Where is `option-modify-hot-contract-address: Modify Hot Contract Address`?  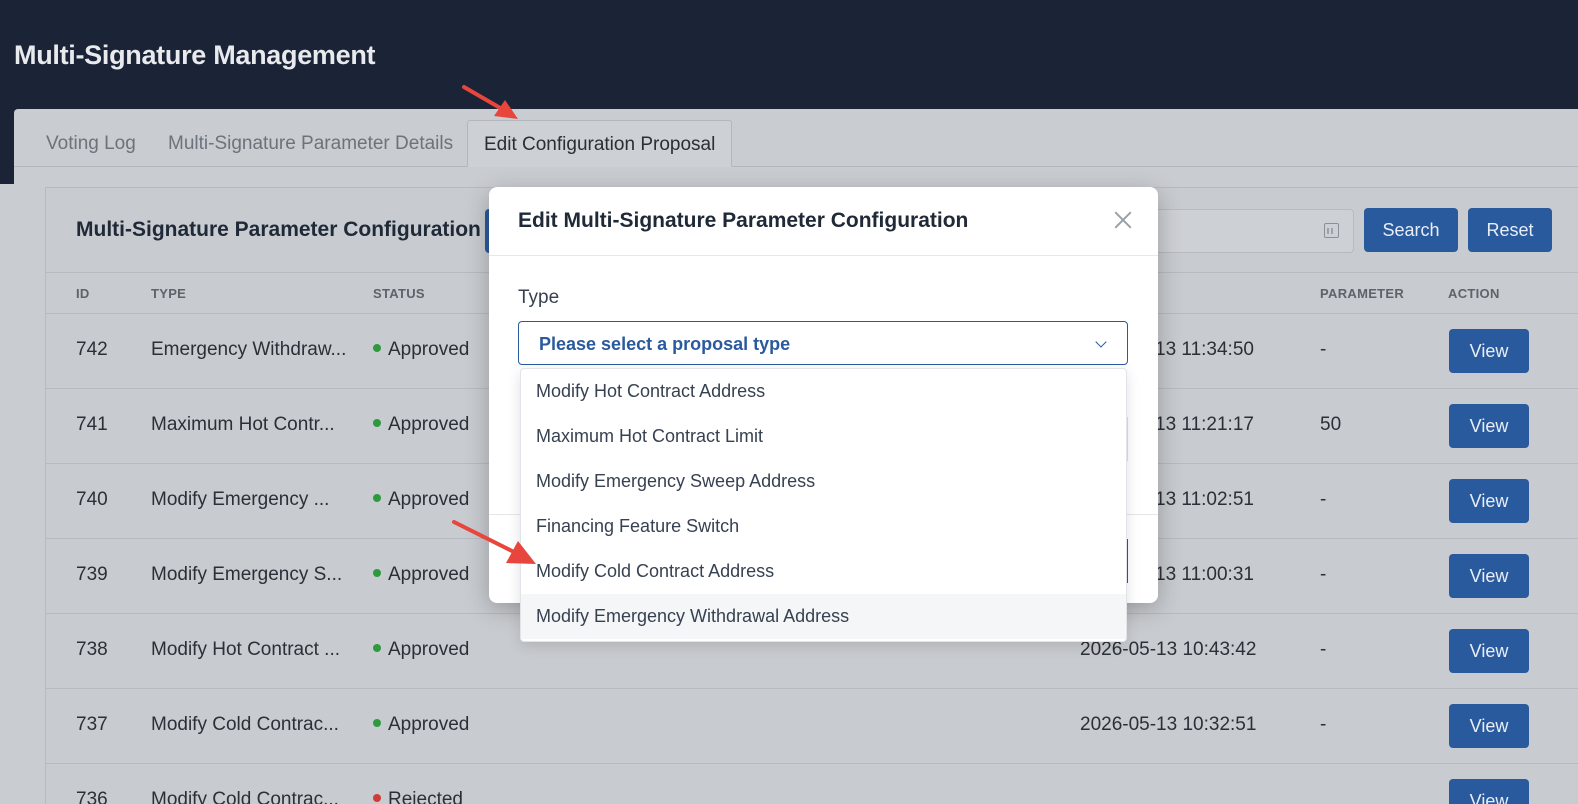
option-modify-hot-contract-address: Modify Hot Contract Address is located at coordinates (823, 391).